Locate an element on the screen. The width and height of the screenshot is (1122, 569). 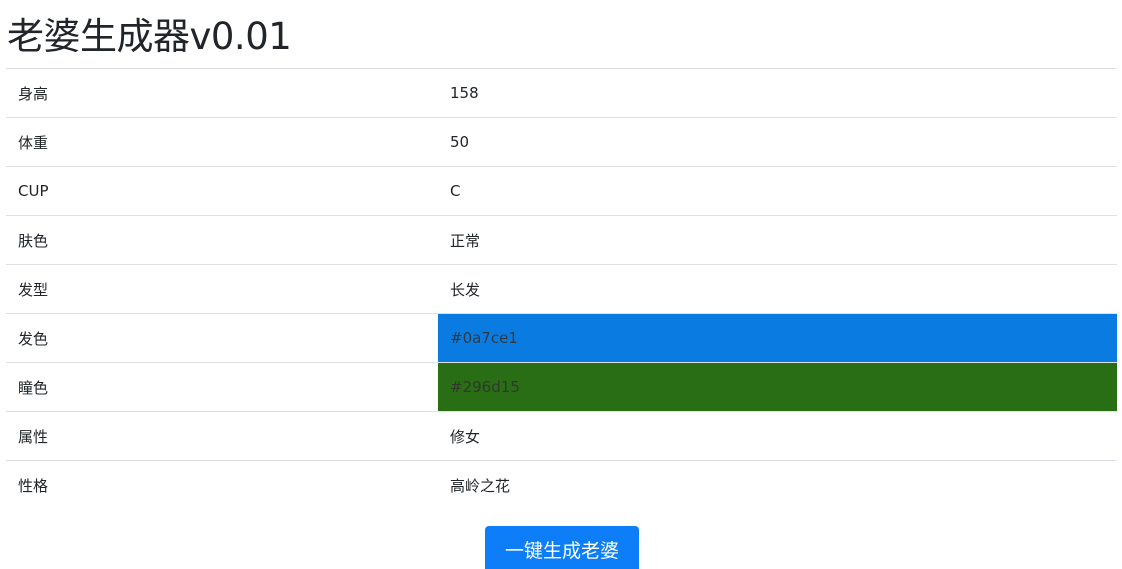
attribute-value: 正常 is located at coordinates (777, 240).